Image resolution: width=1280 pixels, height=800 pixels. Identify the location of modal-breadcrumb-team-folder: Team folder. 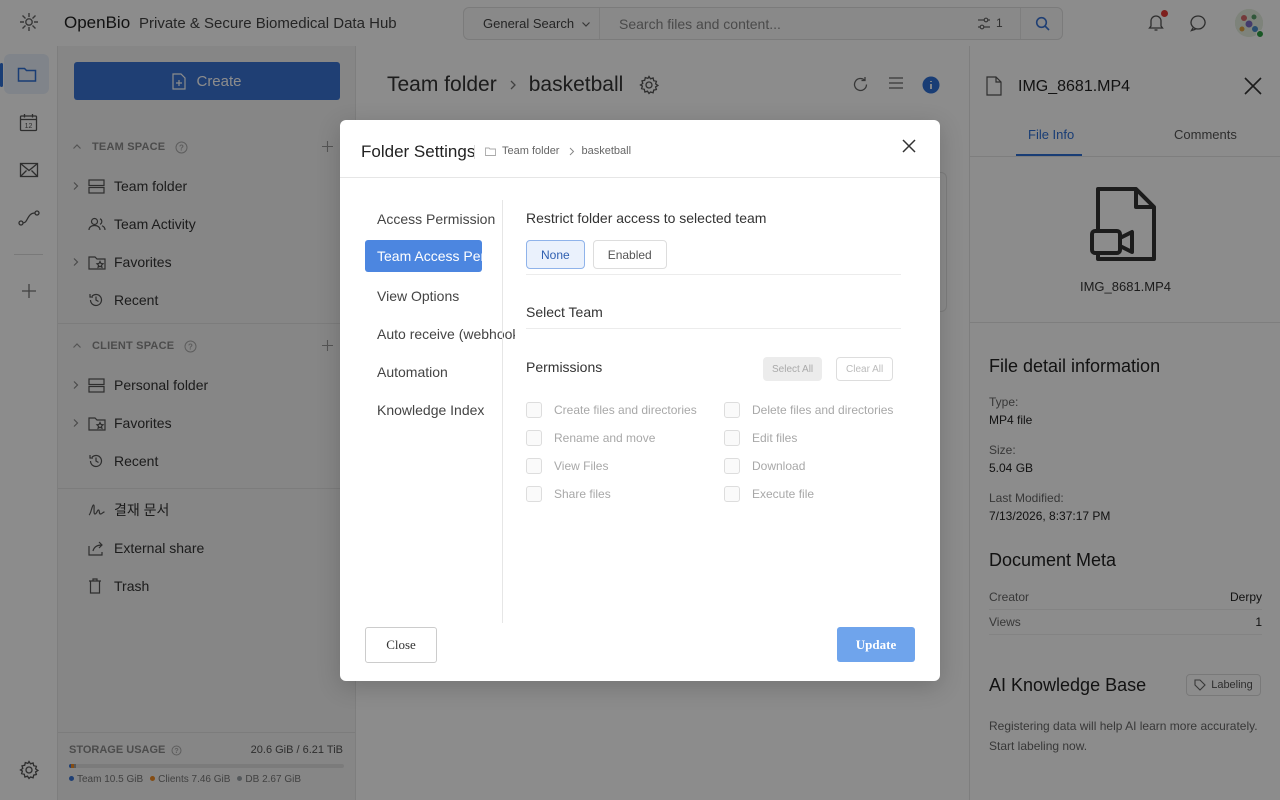
(531, 151).